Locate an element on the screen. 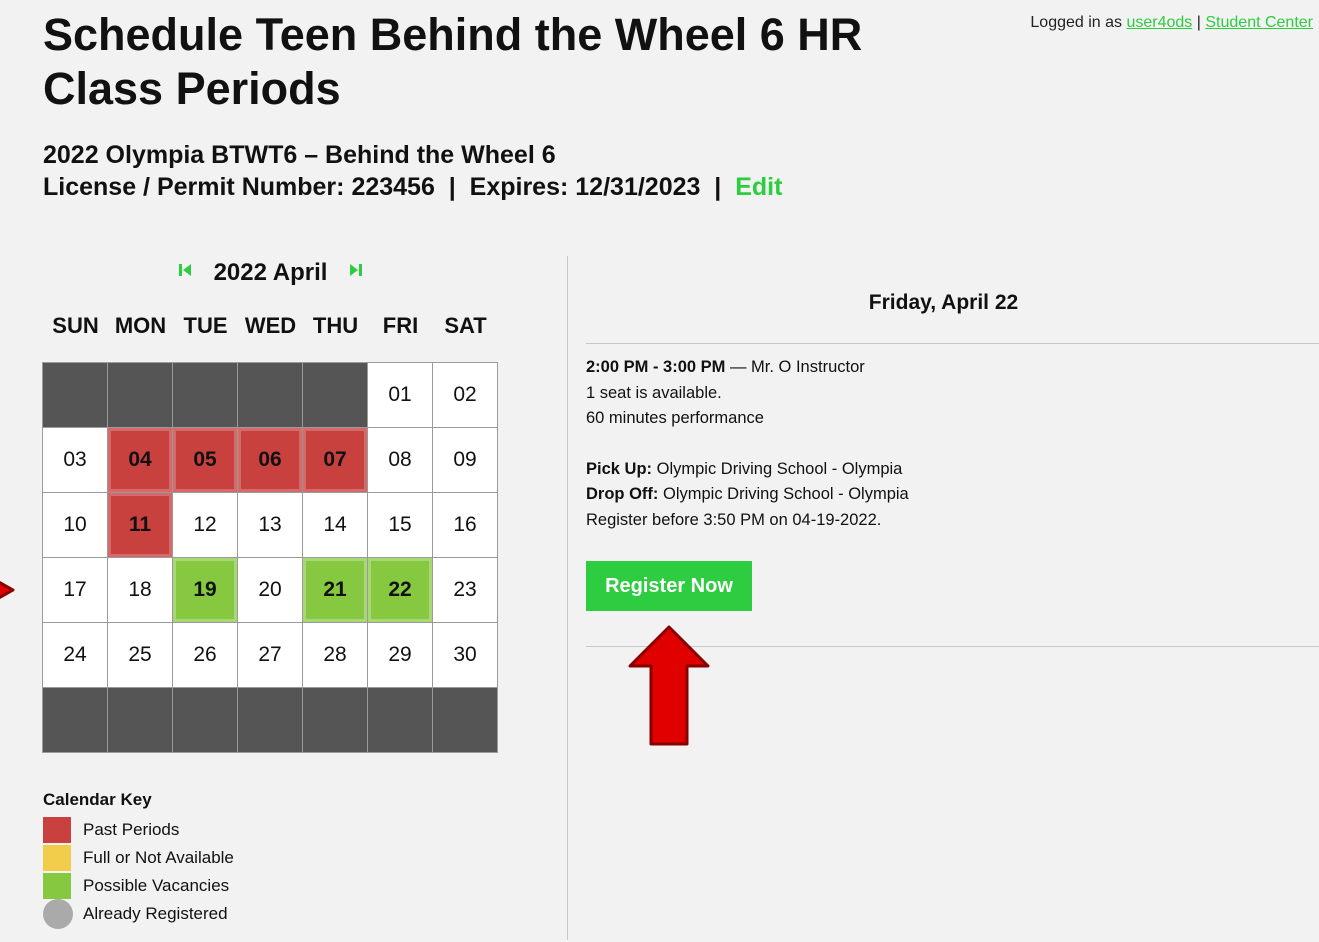 This screenshot has height=942, width=1319. expires-date: 12/31/2023 is located at coordinates (638, 187).